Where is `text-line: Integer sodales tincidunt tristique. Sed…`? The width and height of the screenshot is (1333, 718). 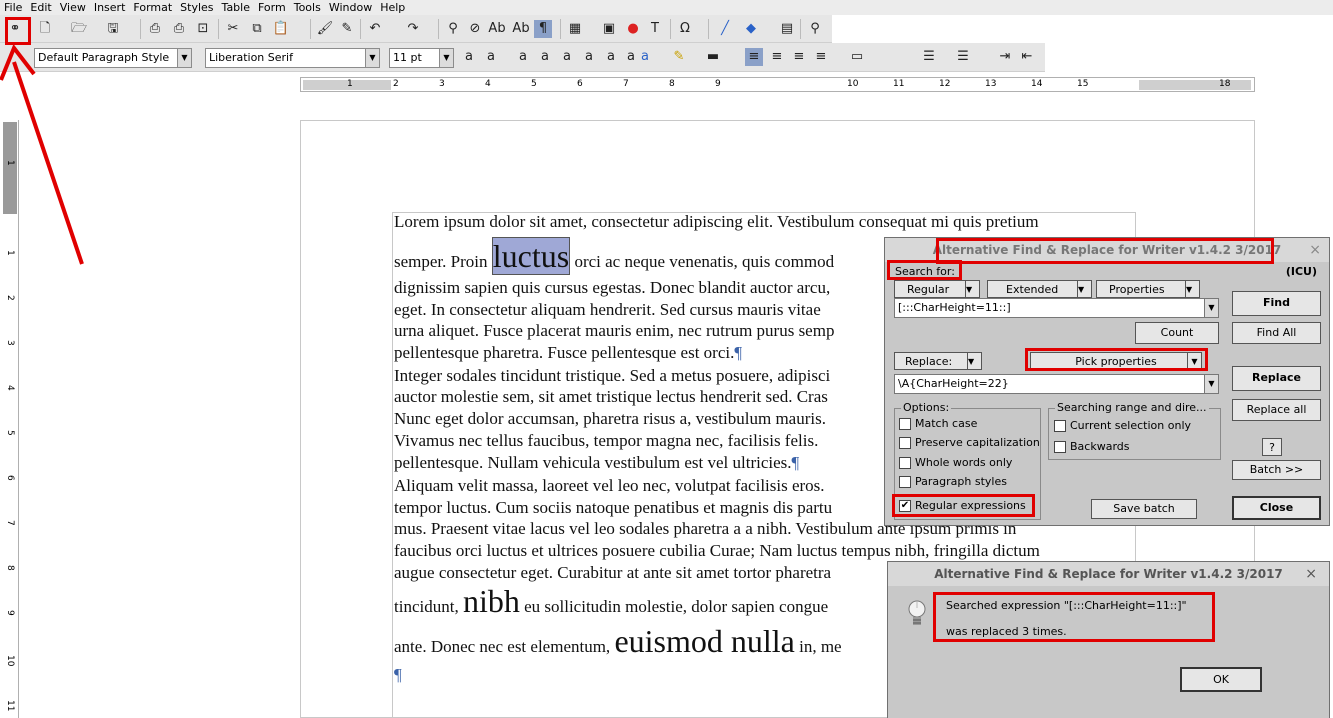 text-line: Integer sodales tincidunt tristique. Sed… is located at coordinates (612, 376).